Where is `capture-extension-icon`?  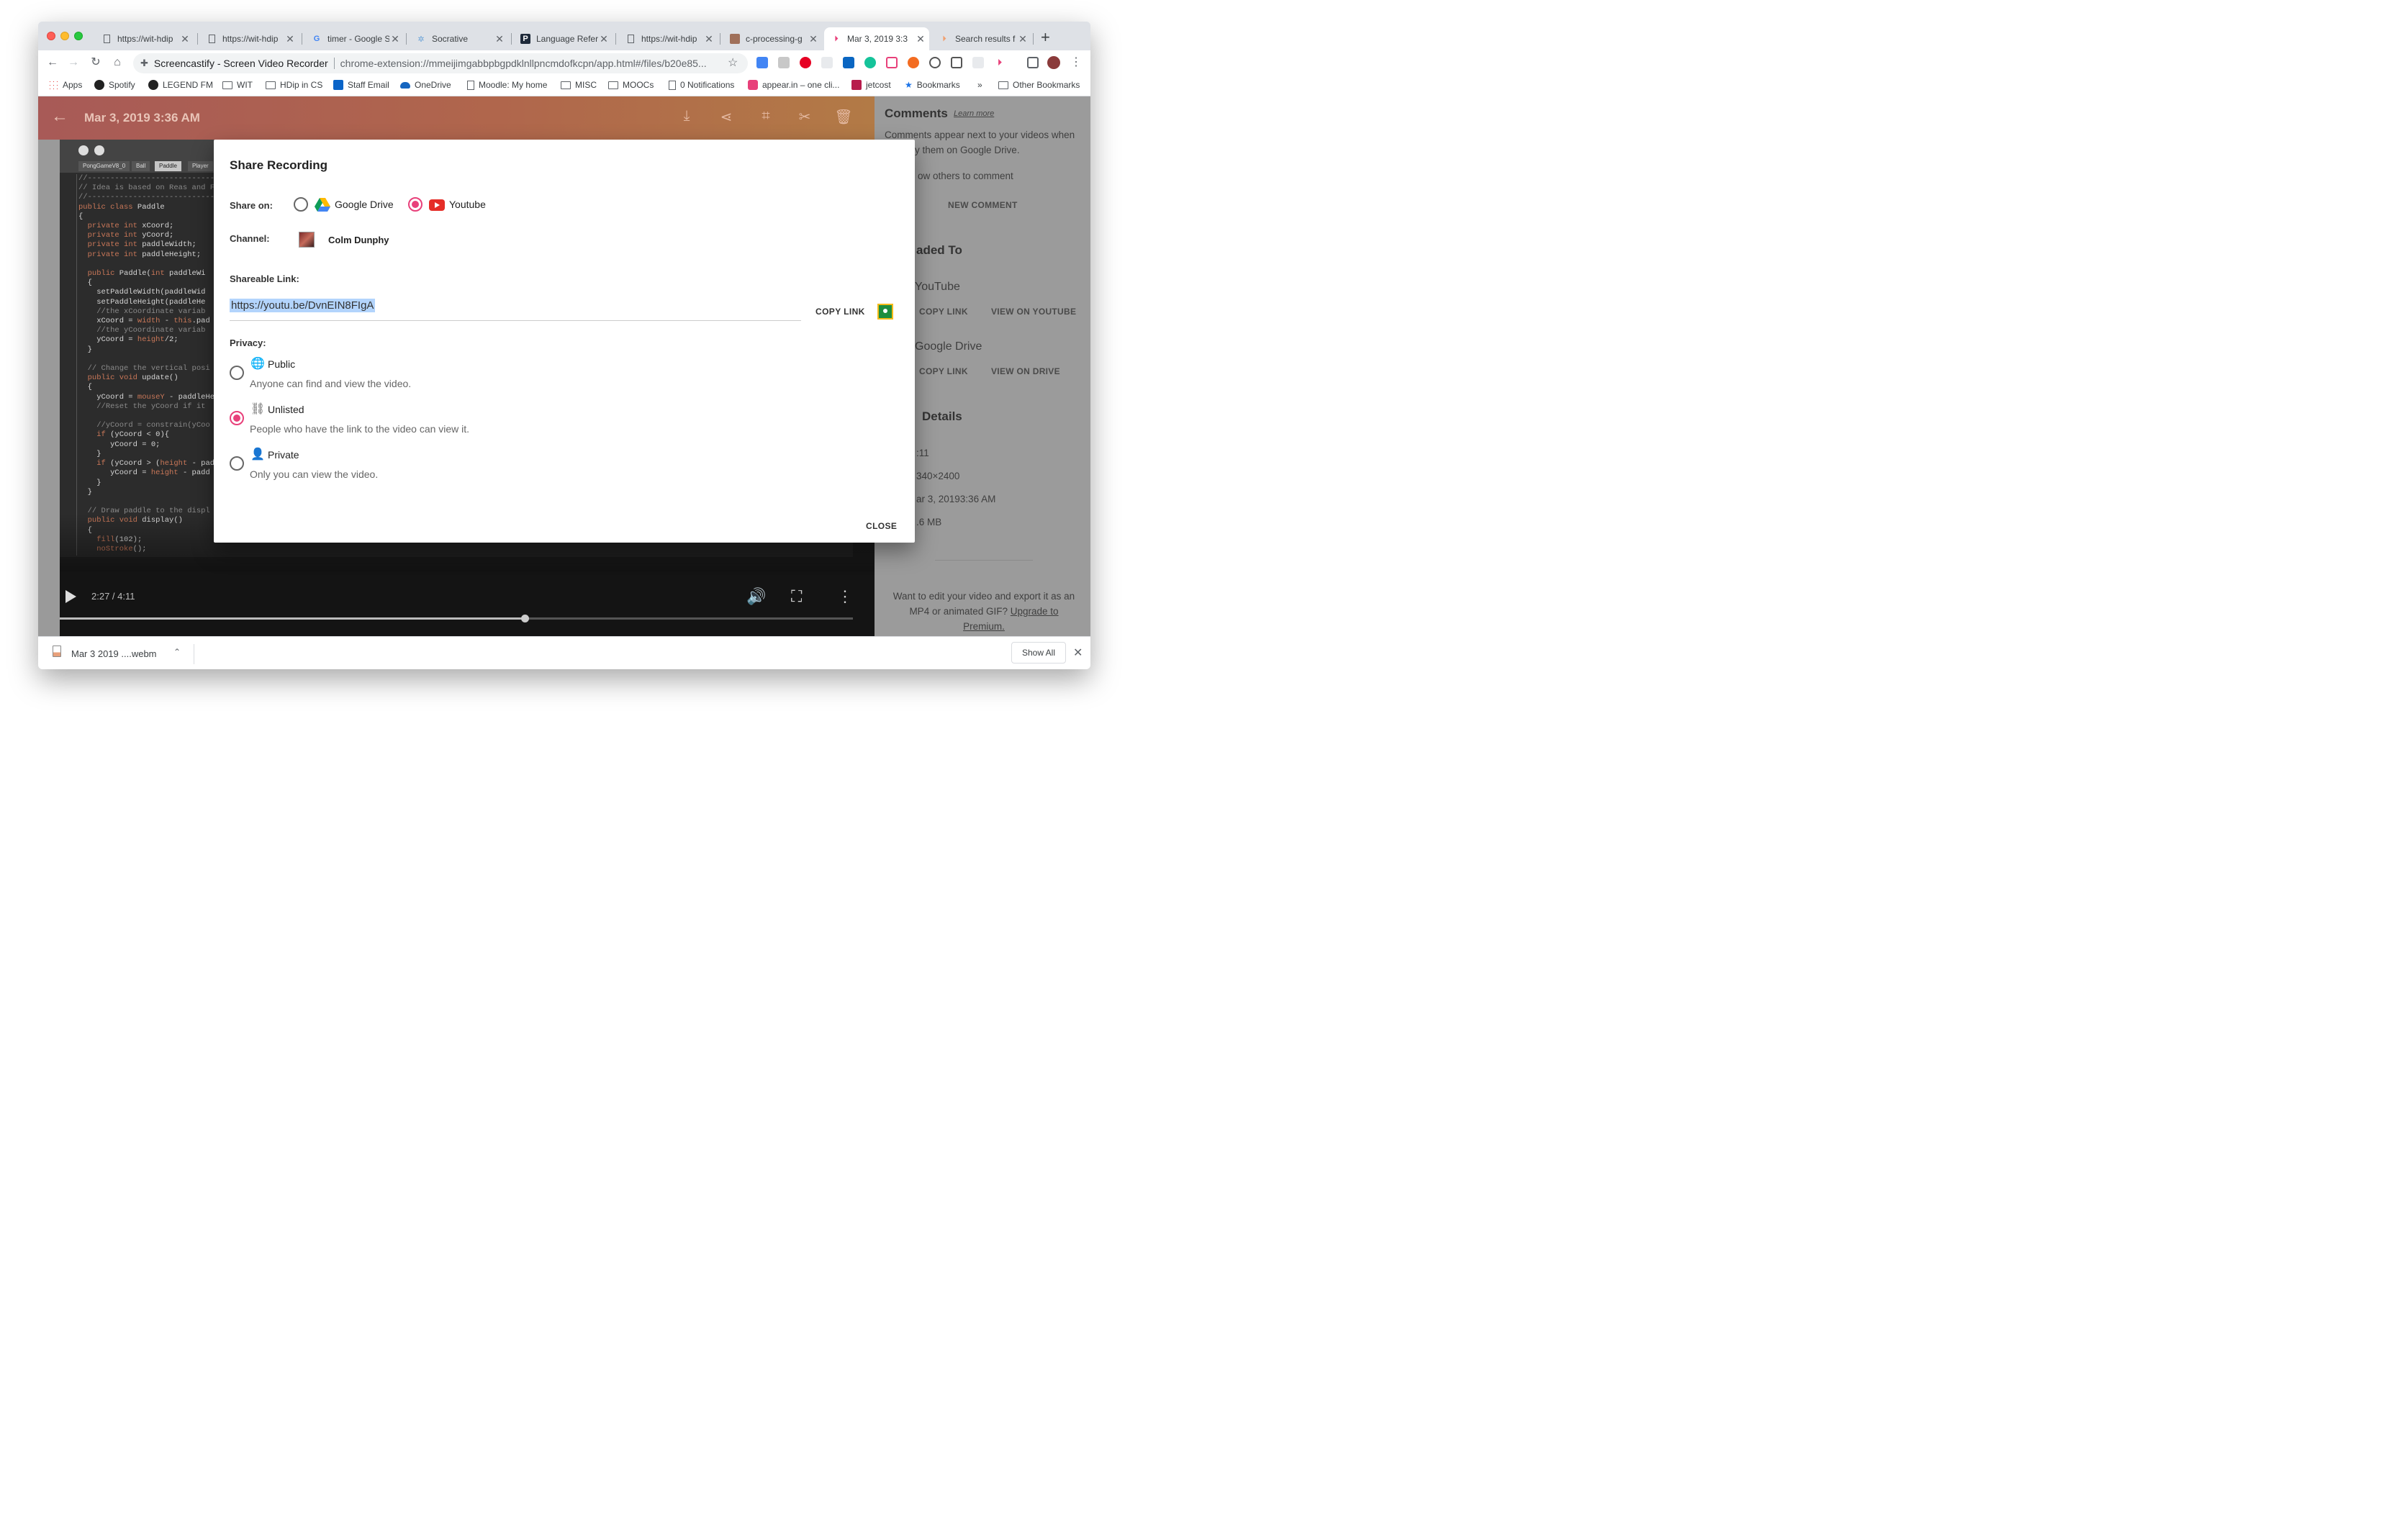 capture-extension-icon is located at coordinates (957, 62).